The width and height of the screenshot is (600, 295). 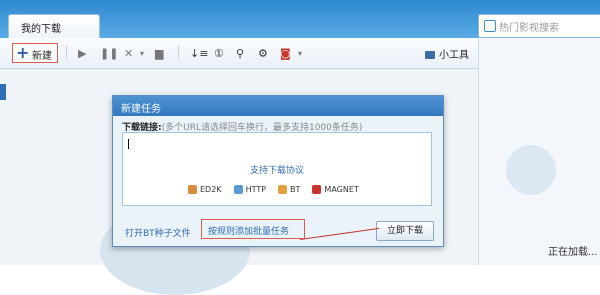 What do you see at coordinates (192, 189) in the screenshot?
I see `ed2k-icon` at bounding box center [192, 189].